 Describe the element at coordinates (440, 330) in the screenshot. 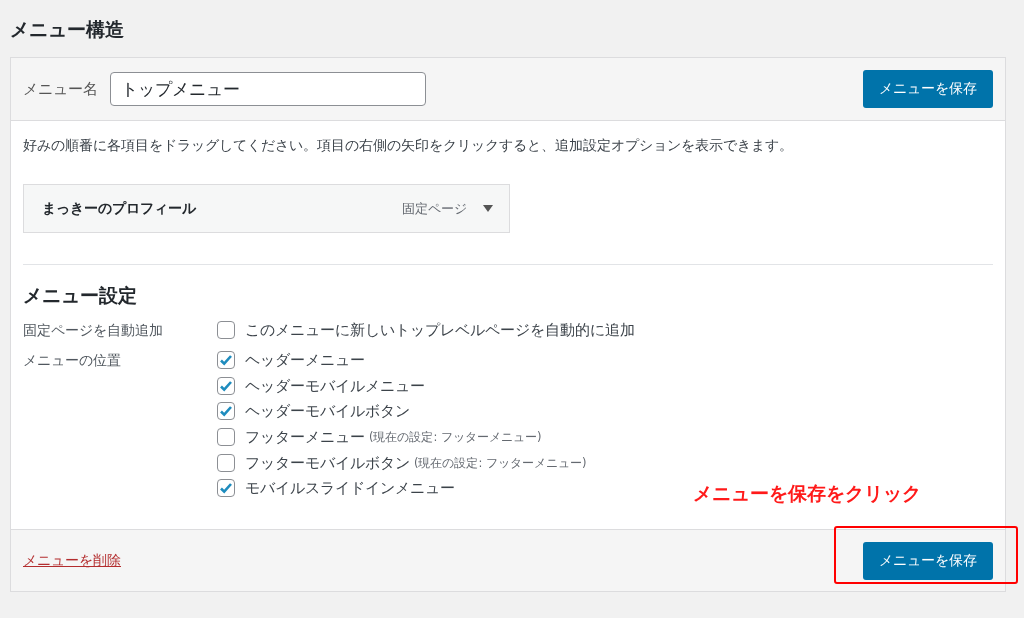

I see `auto-add-option: このメニューに新しいトップレベルページを自動的に追加` at that location.